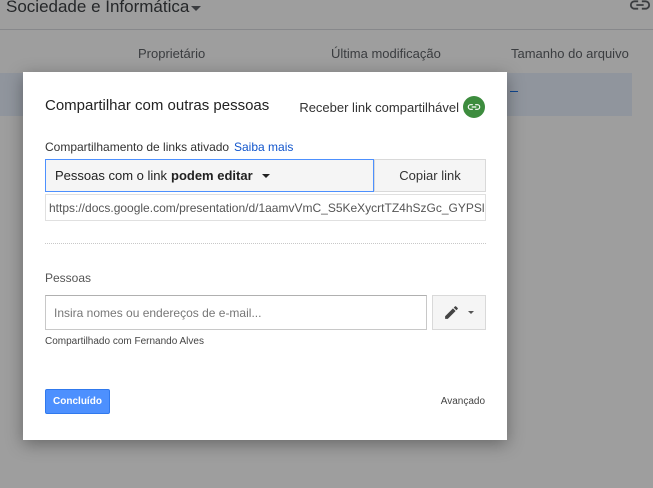 This screenshot has width=653, height=488. I want to click on link-permission-dropdown: Pessoas com o link podem editar, so click(209, 175).